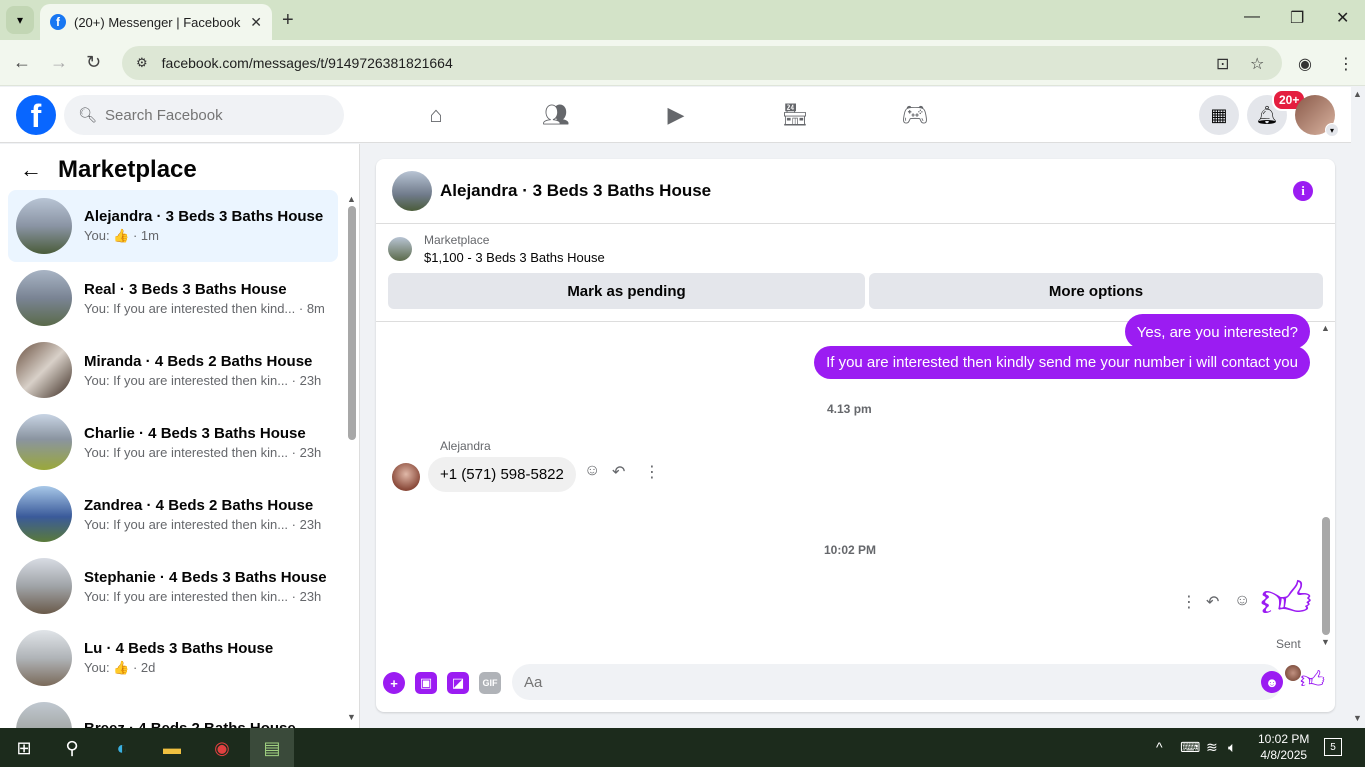 This screenshot has height=767, width=1365. What do you see at coordinates (556, 115) in the screenshot?
I see `friends-icon: 👥︎` at bounding box center [556, 115].